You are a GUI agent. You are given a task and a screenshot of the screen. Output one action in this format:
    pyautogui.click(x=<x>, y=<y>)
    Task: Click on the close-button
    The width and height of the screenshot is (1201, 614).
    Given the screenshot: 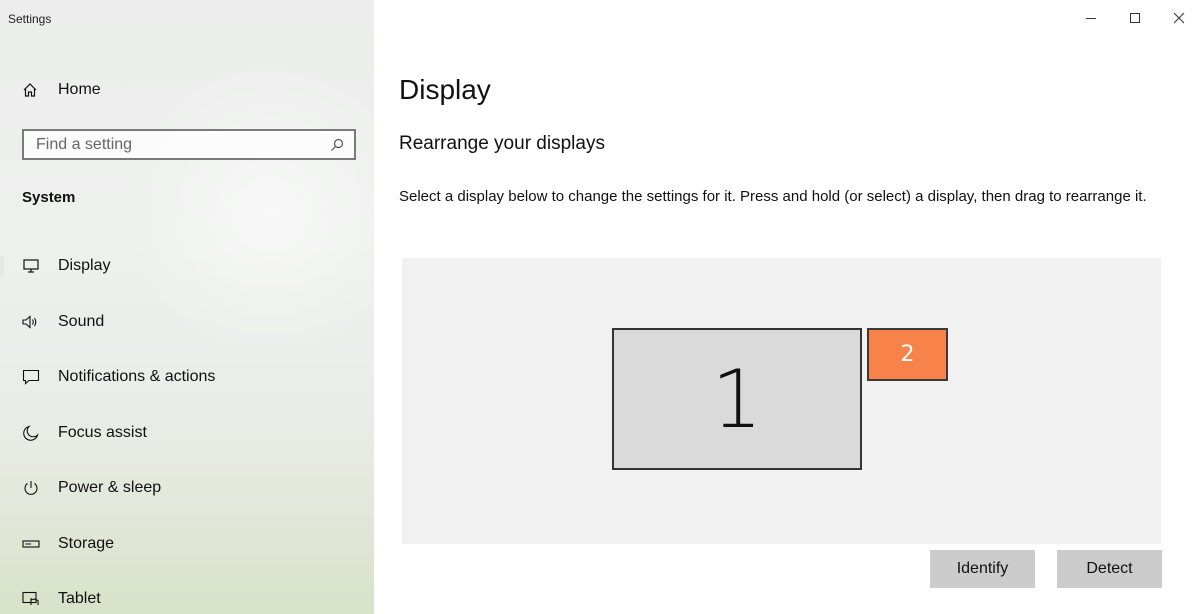 What is the action you would take?
    pyautogui.click(x=1179, y=18)
    